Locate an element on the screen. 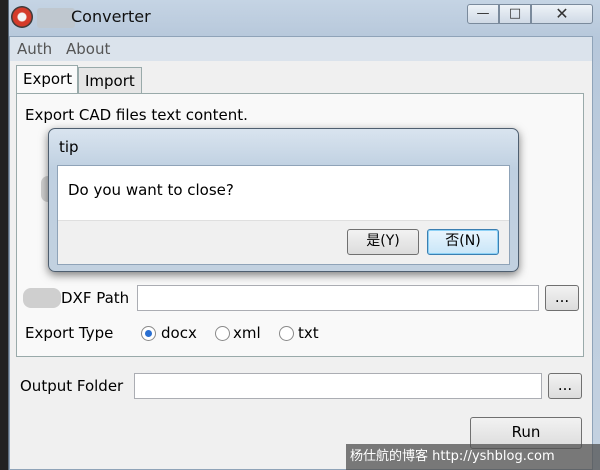 Image resolution: width=600 pixels, height=470 pixels. no-button: 否(N) is located at coordinates (463, 242).